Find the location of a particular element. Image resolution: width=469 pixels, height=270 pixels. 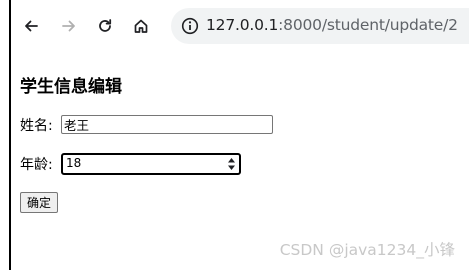

age-value: 18 is located at coordinates (74, 163).